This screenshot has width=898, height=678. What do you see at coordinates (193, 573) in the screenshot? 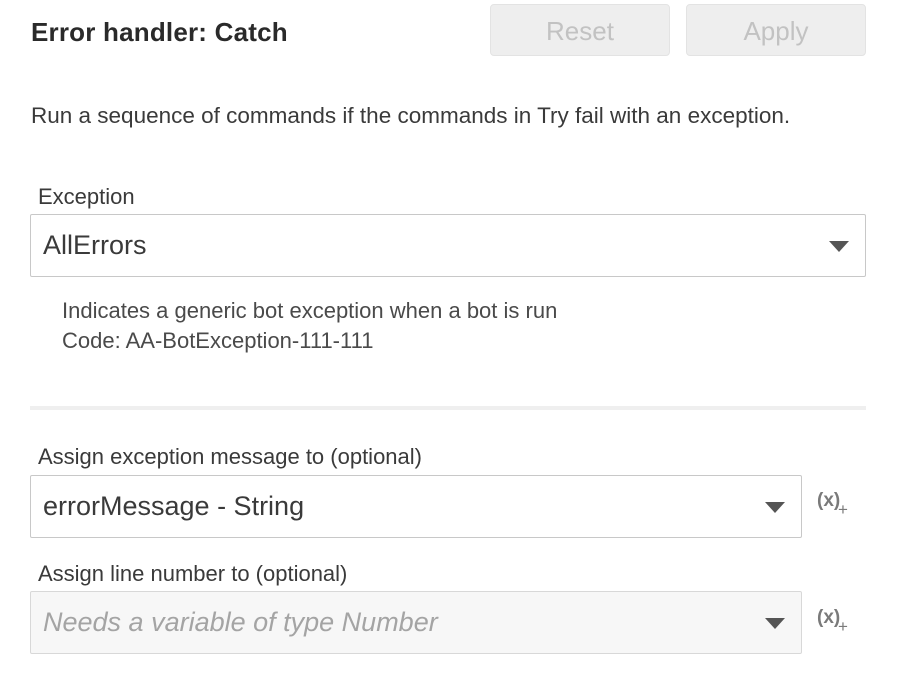
I see `assign-line-label: Assign line number to (optional)` at bounding box center [193, 573].